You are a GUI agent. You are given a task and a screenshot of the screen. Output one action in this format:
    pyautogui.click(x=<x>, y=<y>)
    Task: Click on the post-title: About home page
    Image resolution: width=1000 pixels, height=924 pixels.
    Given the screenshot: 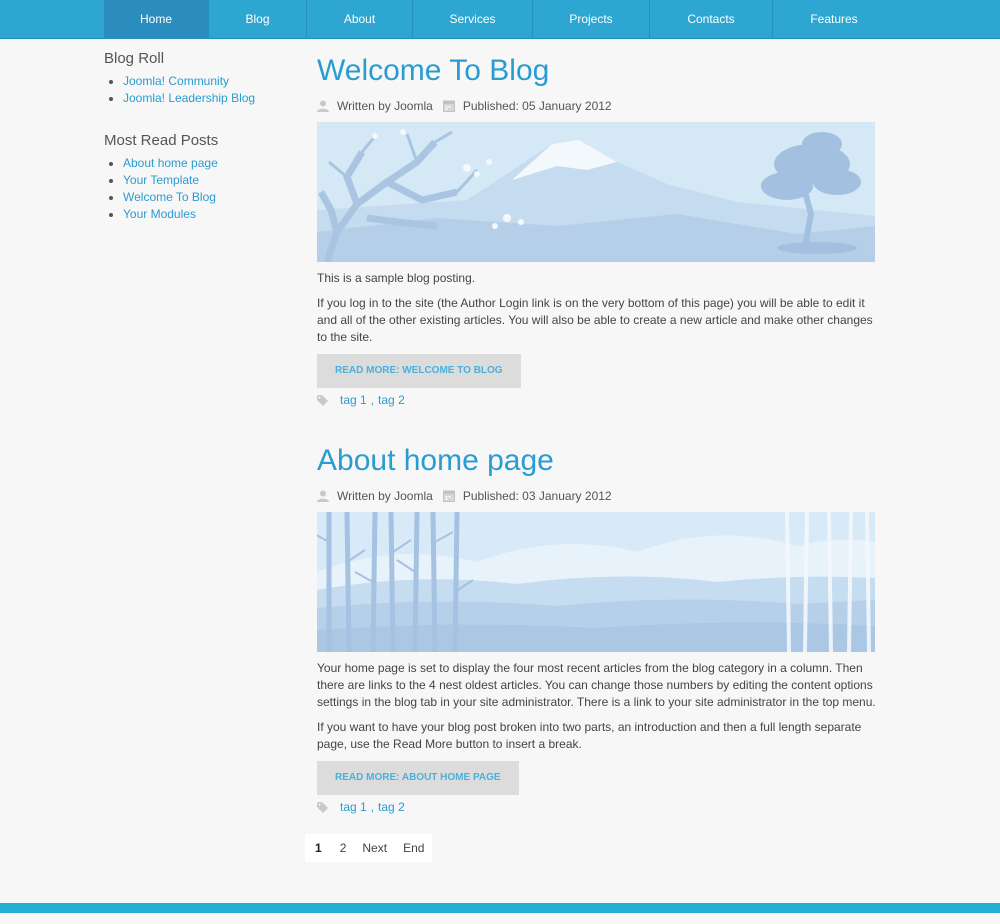 What is the action you would take?
    pyautogui.click(x=597, y=461)
    